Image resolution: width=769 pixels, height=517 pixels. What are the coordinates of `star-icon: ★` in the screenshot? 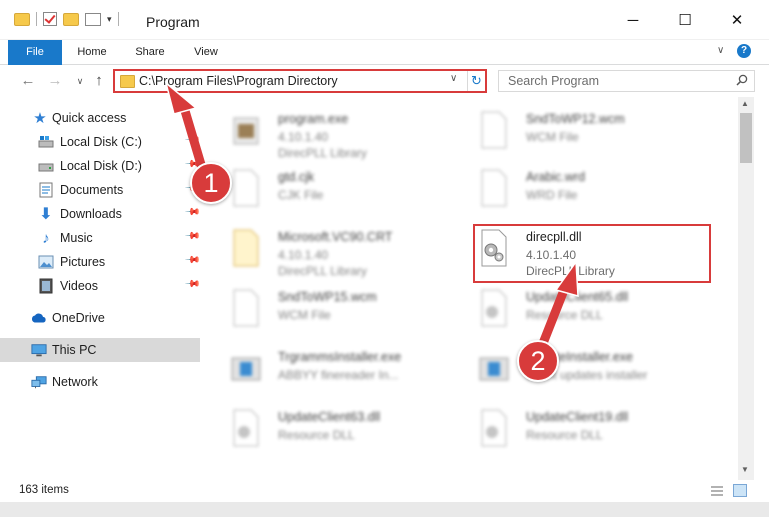 It's located at (40, 118).